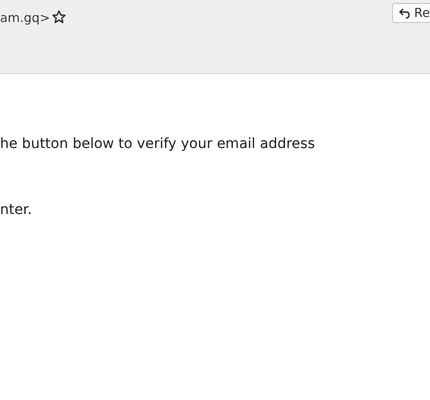 The height and width of the screenshot is (400, 430). I want to click on body-text: he button below to verify your email address, so click(158, 144).